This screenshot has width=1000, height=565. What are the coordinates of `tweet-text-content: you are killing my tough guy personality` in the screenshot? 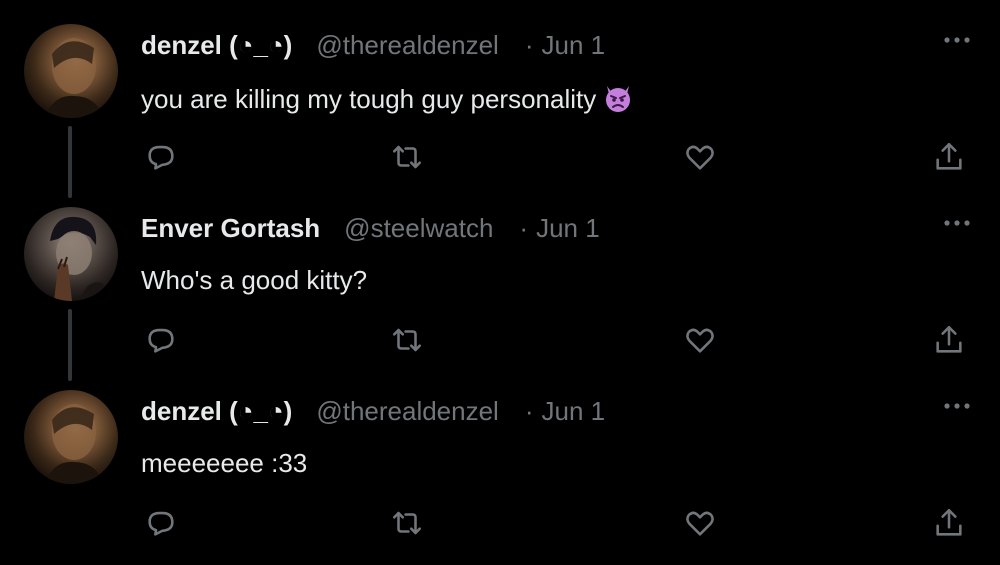 It's located at (369, 99).